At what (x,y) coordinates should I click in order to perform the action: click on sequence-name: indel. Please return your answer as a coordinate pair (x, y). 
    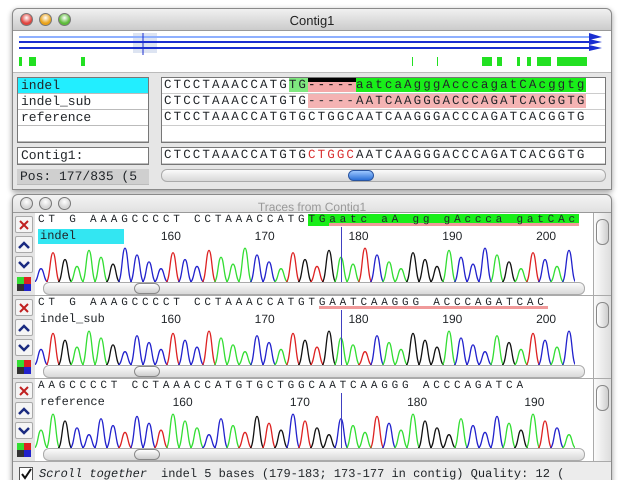
    Looking at the image, I should click on (83, 86).